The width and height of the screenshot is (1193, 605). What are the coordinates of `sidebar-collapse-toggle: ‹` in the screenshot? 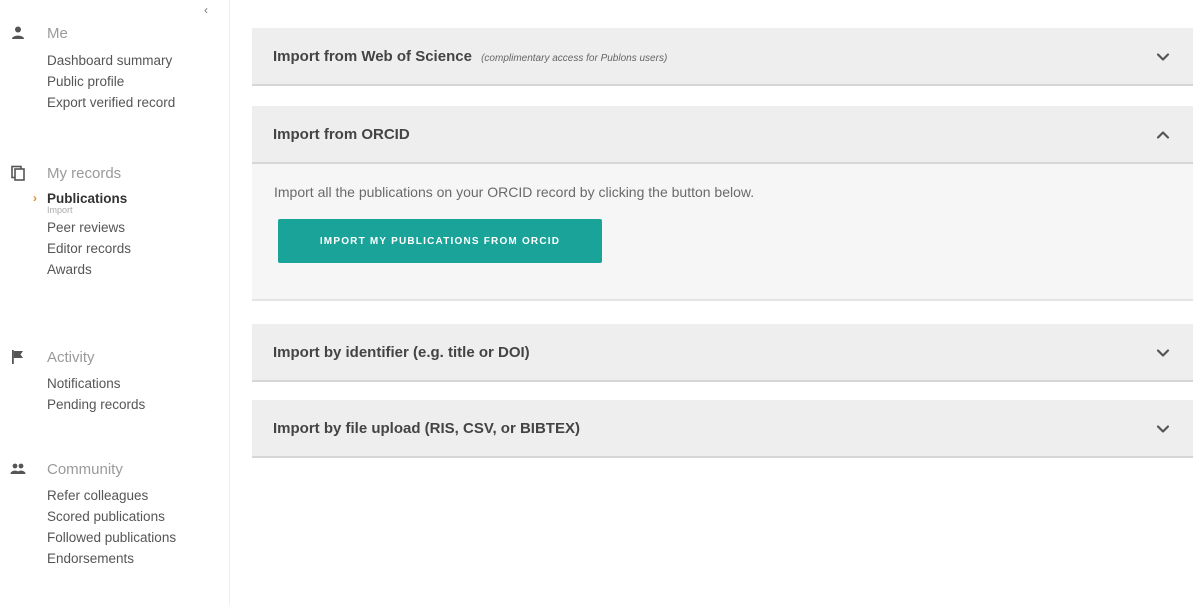 It's located at (206, 10).